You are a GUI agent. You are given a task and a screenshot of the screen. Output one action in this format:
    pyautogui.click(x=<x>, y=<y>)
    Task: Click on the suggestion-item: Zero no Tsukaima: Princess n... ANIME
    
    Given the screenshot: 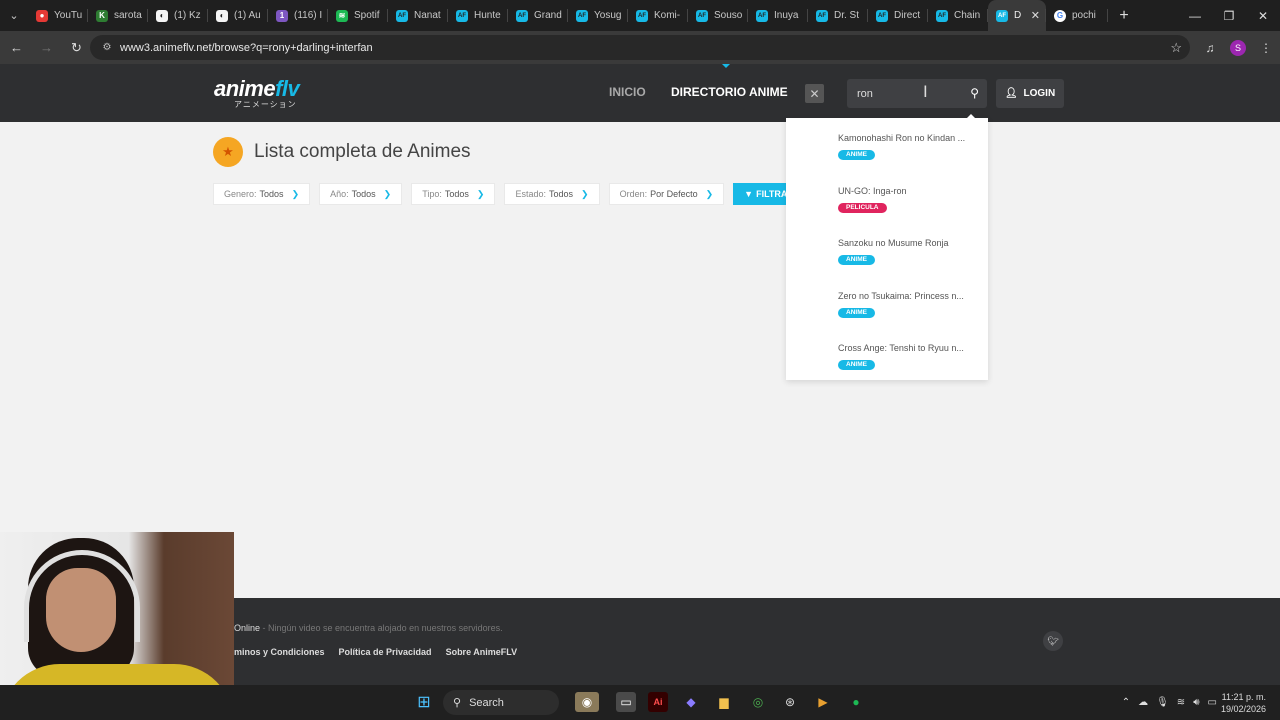 What is the action you would take?
    pyautogui.click(x=887, y=308)
    